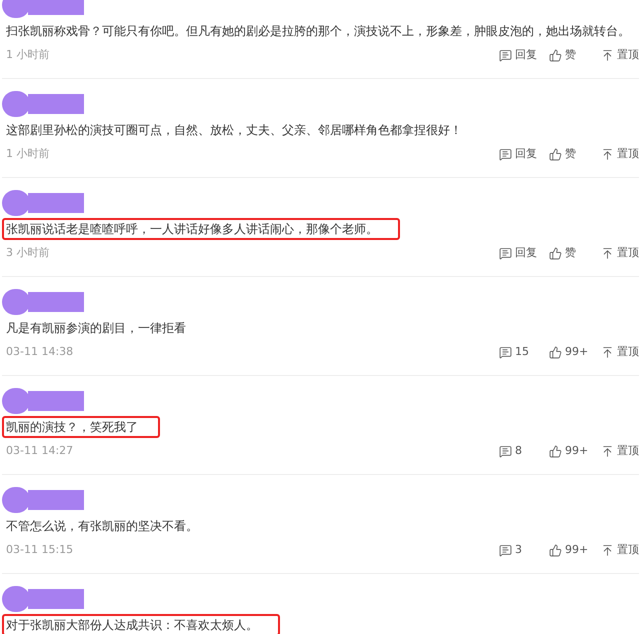  I want to click on comment-text: 张凯丽说话老是喳喳呼呼，一人讲话好像多人讲话闹心，那像个老师。, so click(201, 229).